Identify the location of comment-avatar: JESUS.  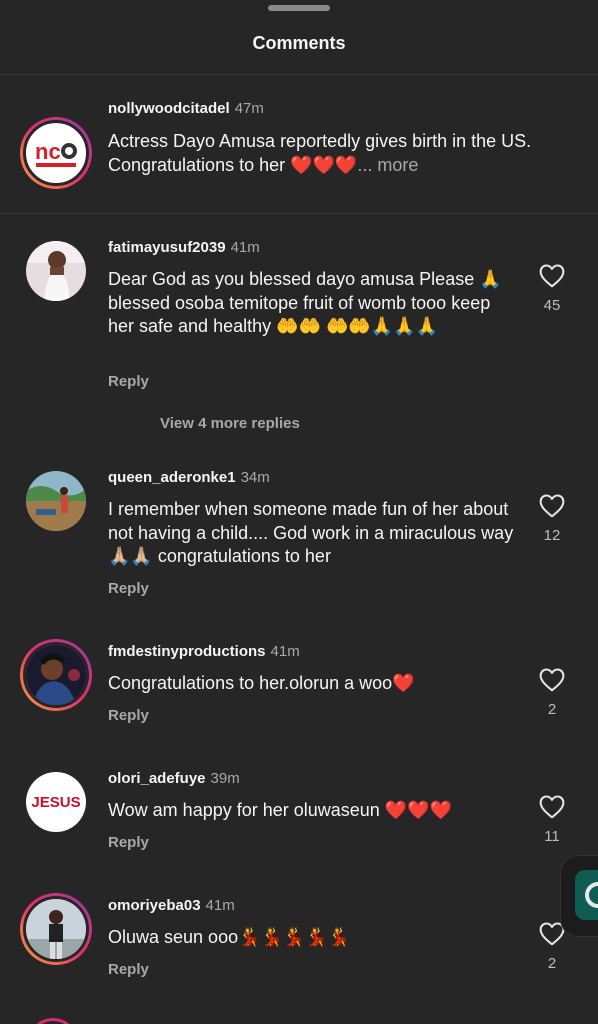
(56, 802).